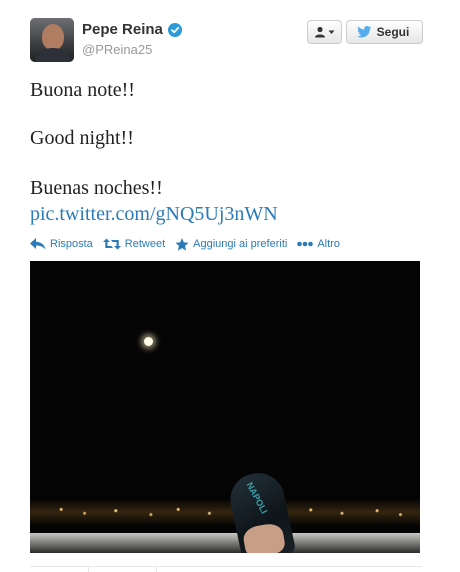  Describe the element at coordinates (393, 32) in the screenshot. I see `follow-label: Segui` at that location.